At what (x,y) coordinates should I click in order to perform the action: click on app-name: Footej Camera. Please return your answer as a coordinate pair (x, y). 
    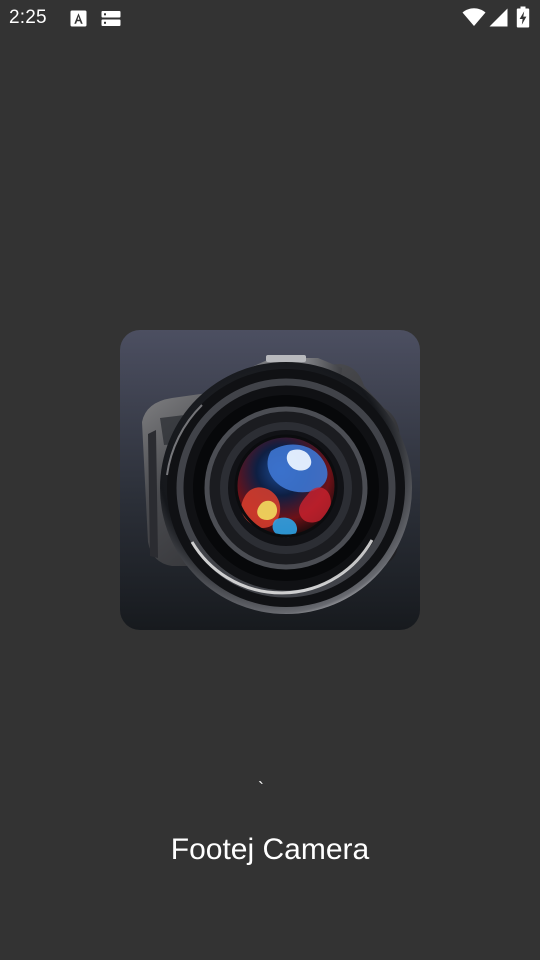
    Looking at the image, I should click on (270, 849).